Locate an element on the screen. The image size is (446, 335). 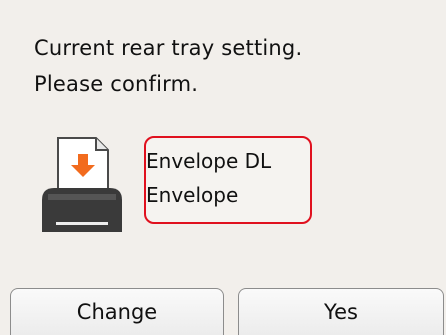
paper-setting-box: Envelope DL Envelope is located at coordinates (228, 180).